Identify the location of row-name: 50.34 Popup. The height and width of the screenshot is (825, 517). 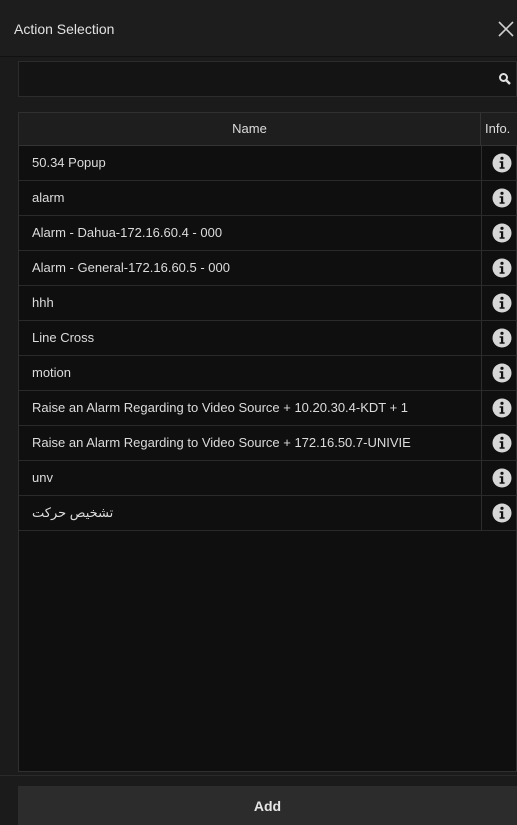
(69, 162).